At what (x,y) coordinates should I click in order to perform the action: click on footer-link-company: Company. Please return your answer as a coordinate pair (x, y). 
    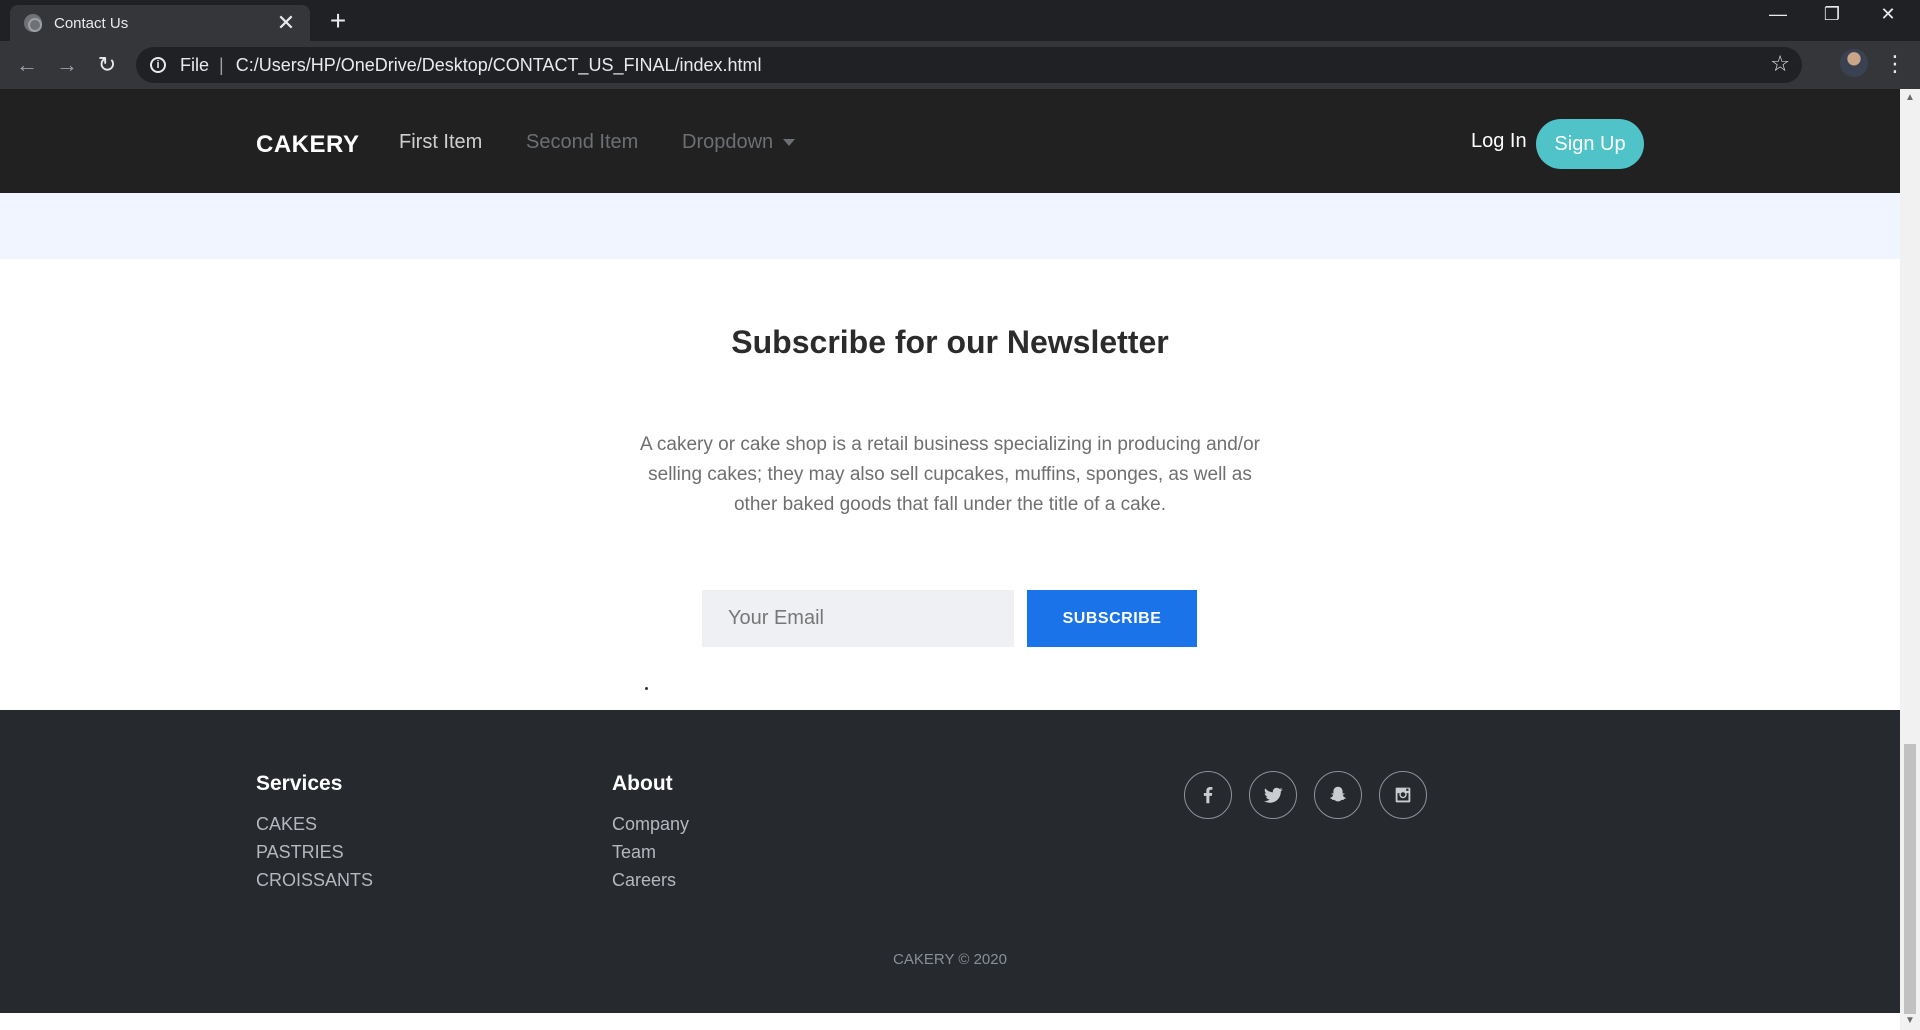
    Looking at the image, I should click on (650, 824).